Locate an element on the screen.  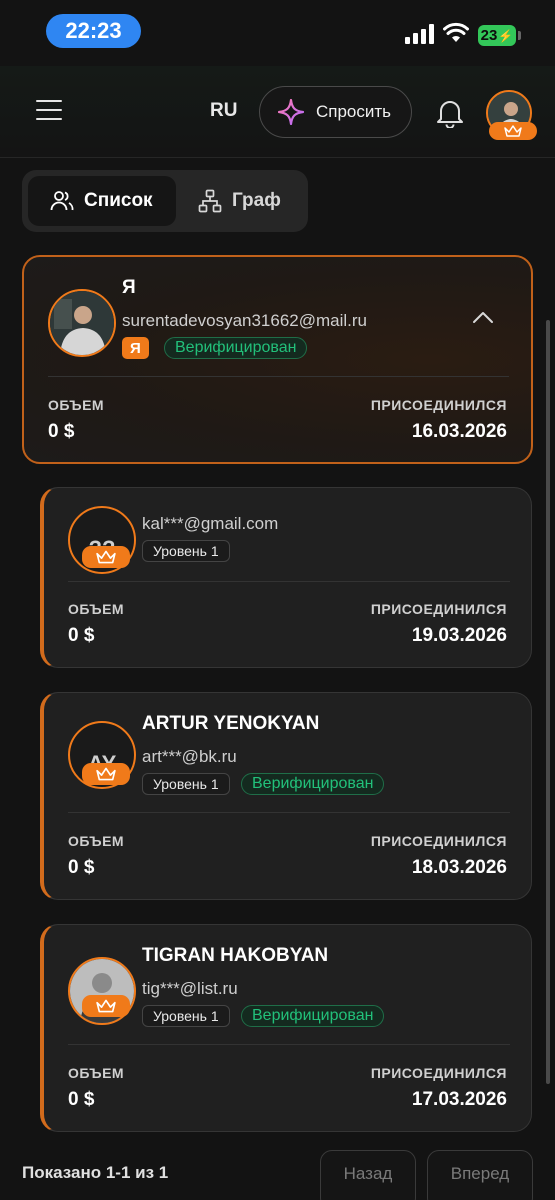
joined-value: 17.03.2026 is located at coordinates (459, 1099).